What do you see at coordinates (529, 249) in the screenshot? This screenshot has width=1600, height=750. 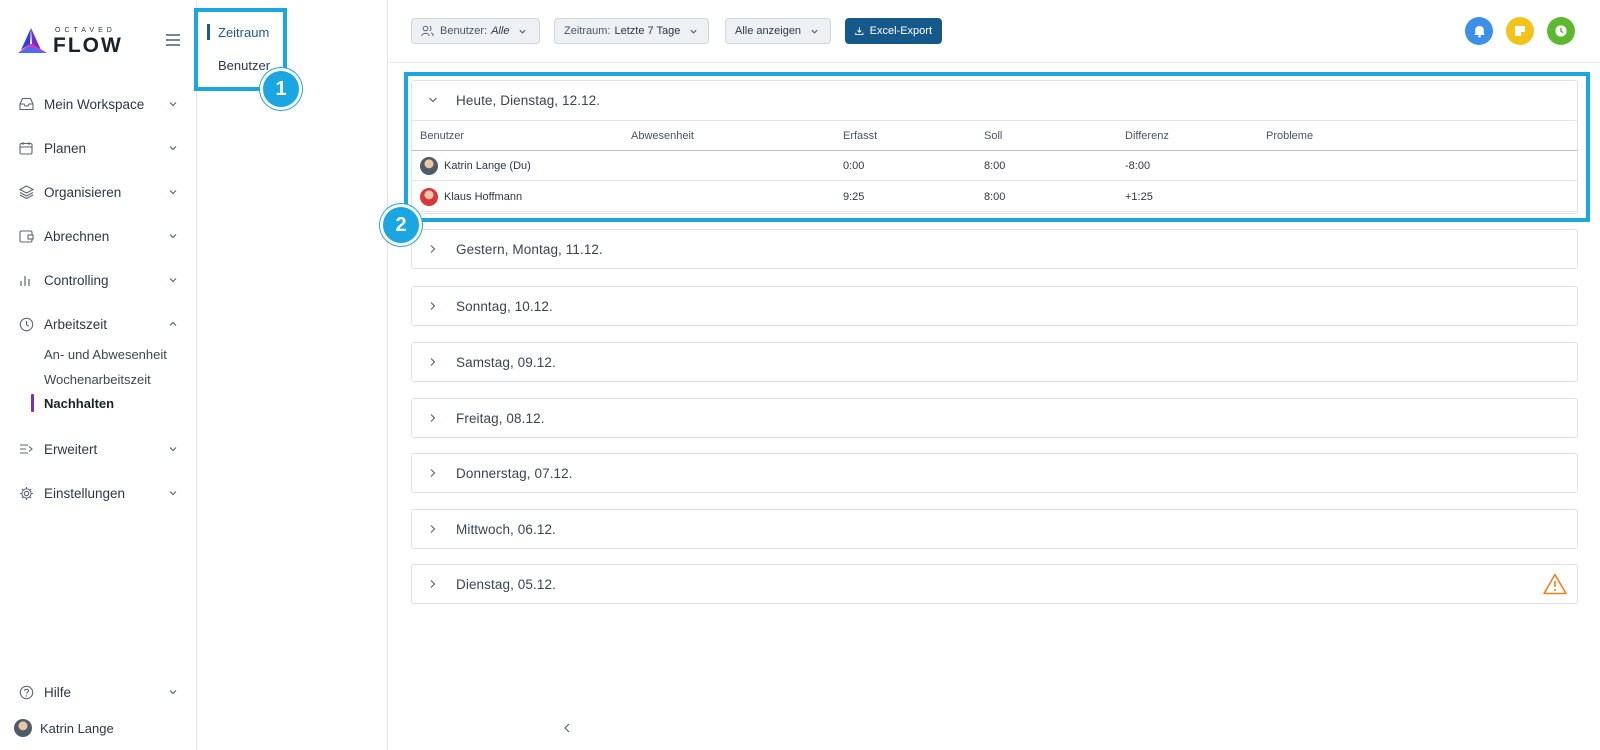 I see `day-title: Gestern, Montag, 11.12.` at bounding box center [529, 249].